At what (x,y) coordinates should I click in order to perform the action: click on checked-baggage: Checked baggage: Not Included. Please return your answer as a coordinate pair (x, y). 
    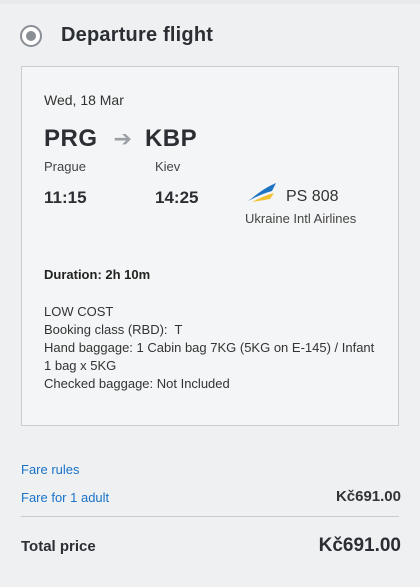
    Looking at the image, I should click on (137, 383).